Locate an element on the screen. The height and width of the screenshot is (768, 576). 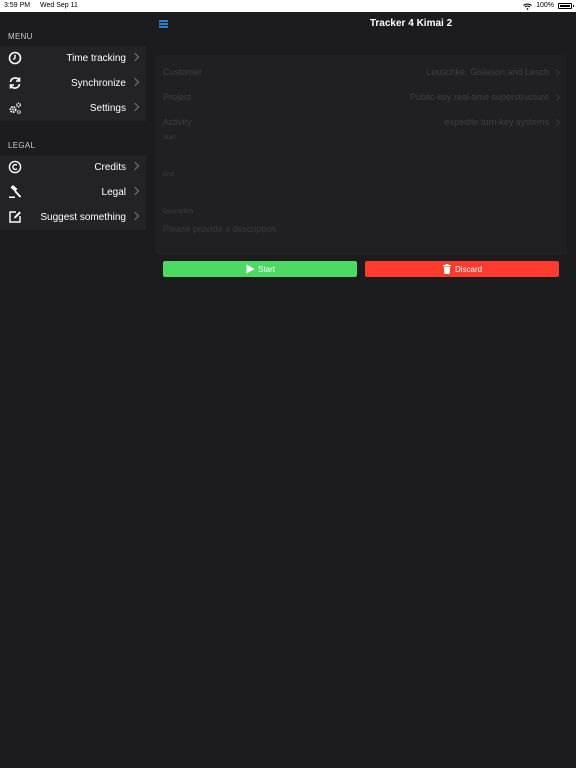
discard-button: Discard is located at coordinates (462, 269).